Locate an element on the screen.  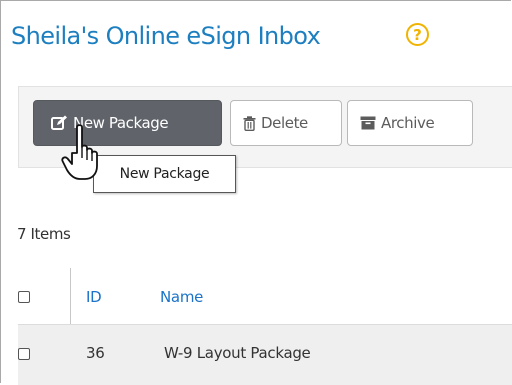
row-id: 36 is located at coordinates (95, 353).